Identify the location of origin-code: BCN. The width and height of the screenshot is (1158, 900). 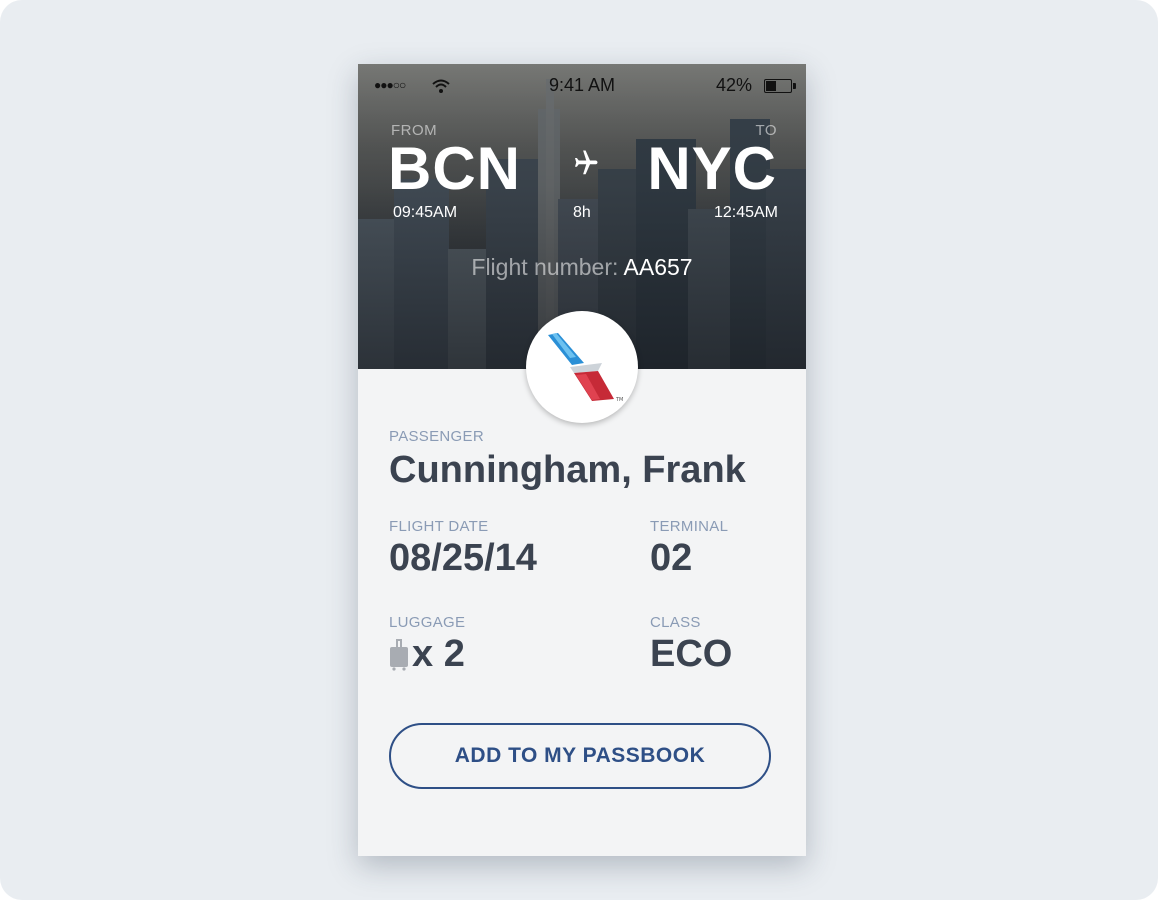
(454, 168).